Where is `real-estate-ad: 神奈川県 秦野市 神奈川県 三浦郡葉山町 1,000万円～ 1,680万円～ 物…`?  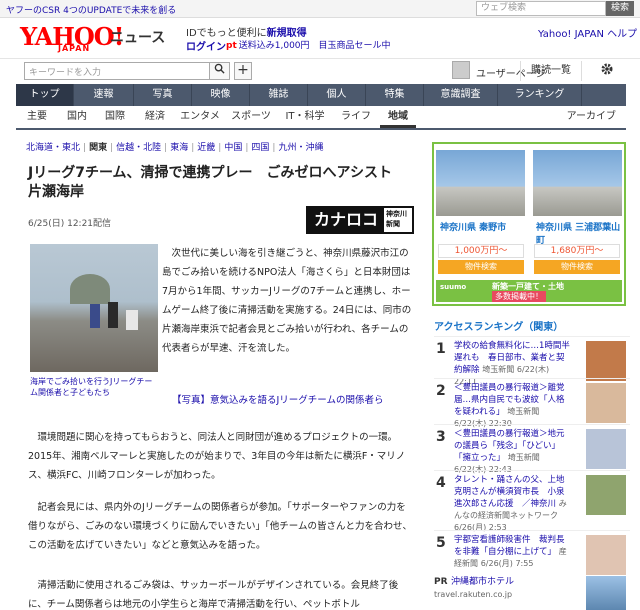
real-estate-ad: 神奈川県 秦野市 神奈川県 三浦郡葉山町 1,000万円～ 1,680万円～ 物… is located at coordinates (529, 224).